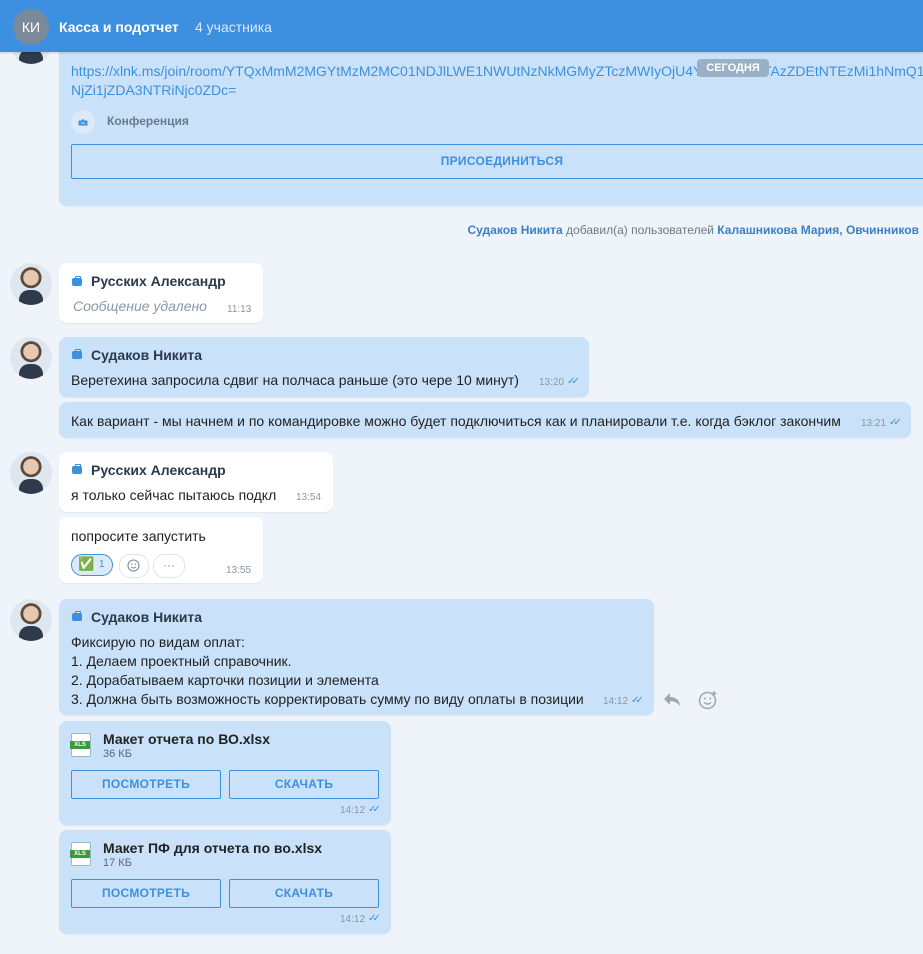  What do you see at coordinates (733, 68) in the screenshot?
I see `date-badge: СЕГОДНЯ` at bounding box center [733, 68].